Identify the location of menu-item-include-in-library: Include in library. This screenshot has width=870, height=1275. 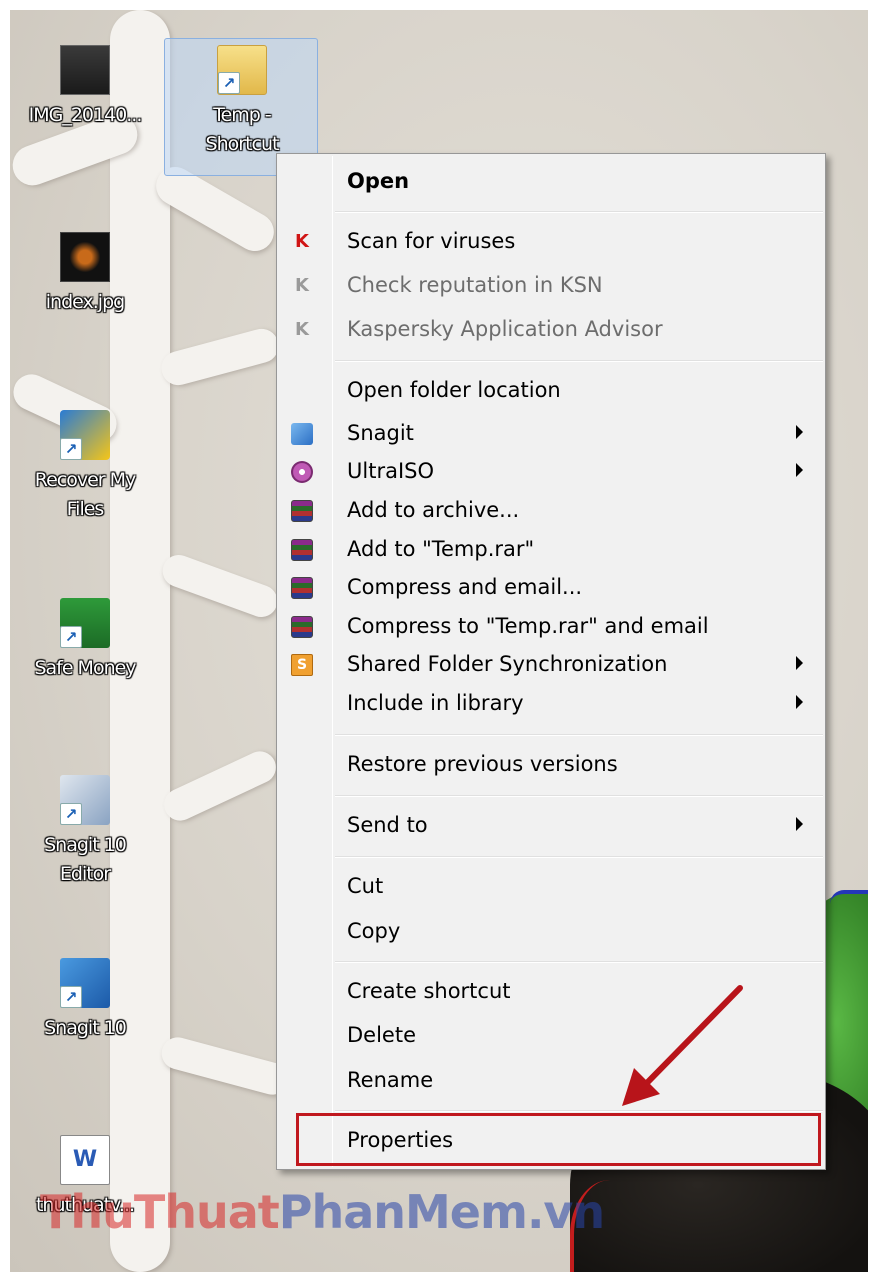
(551, 703).